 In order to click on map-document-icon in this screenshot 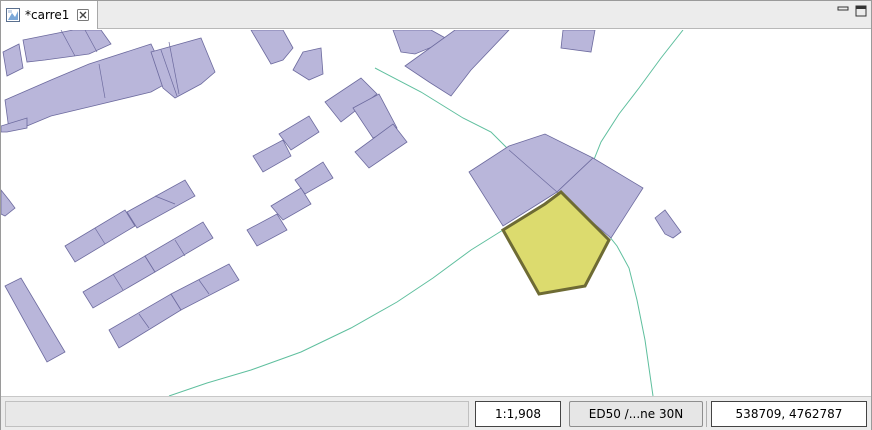, I will do `click(13, 15)`.